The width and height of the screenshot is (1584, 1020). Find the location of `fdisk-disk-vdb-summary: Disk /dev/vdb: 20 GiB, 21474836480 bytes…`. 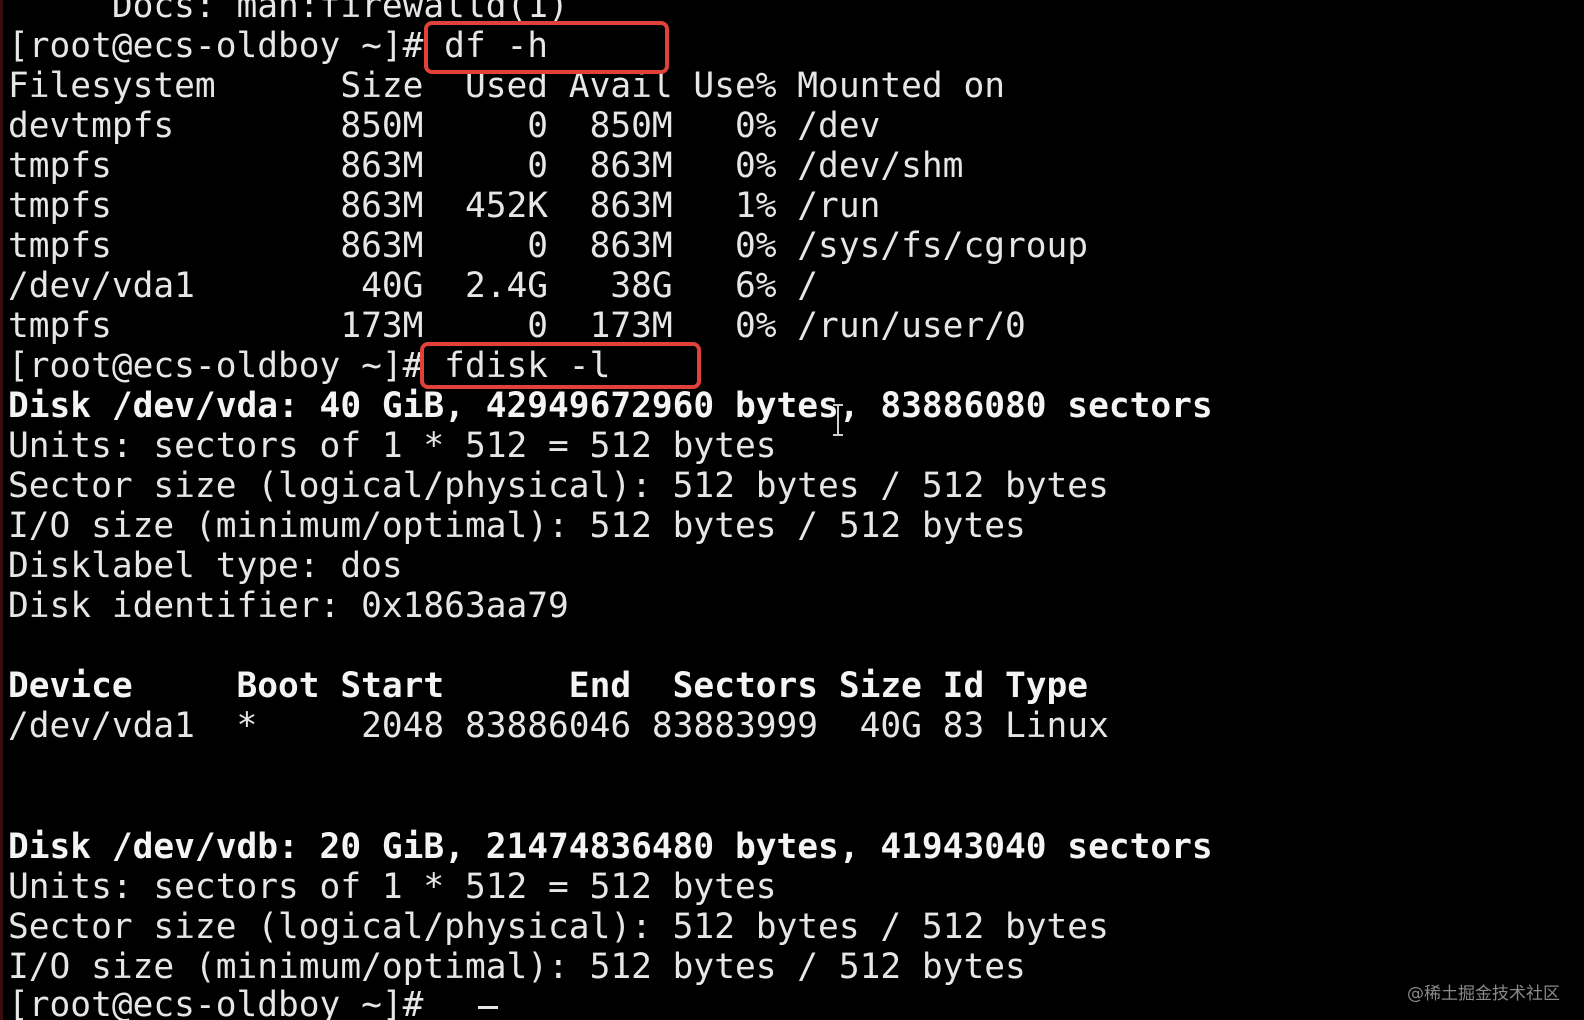

fdisk-disk-vdb-summary: Disk /dev/vdb: 20 GiB, 21474836480 bytes… is located at coordinates (610, 847).